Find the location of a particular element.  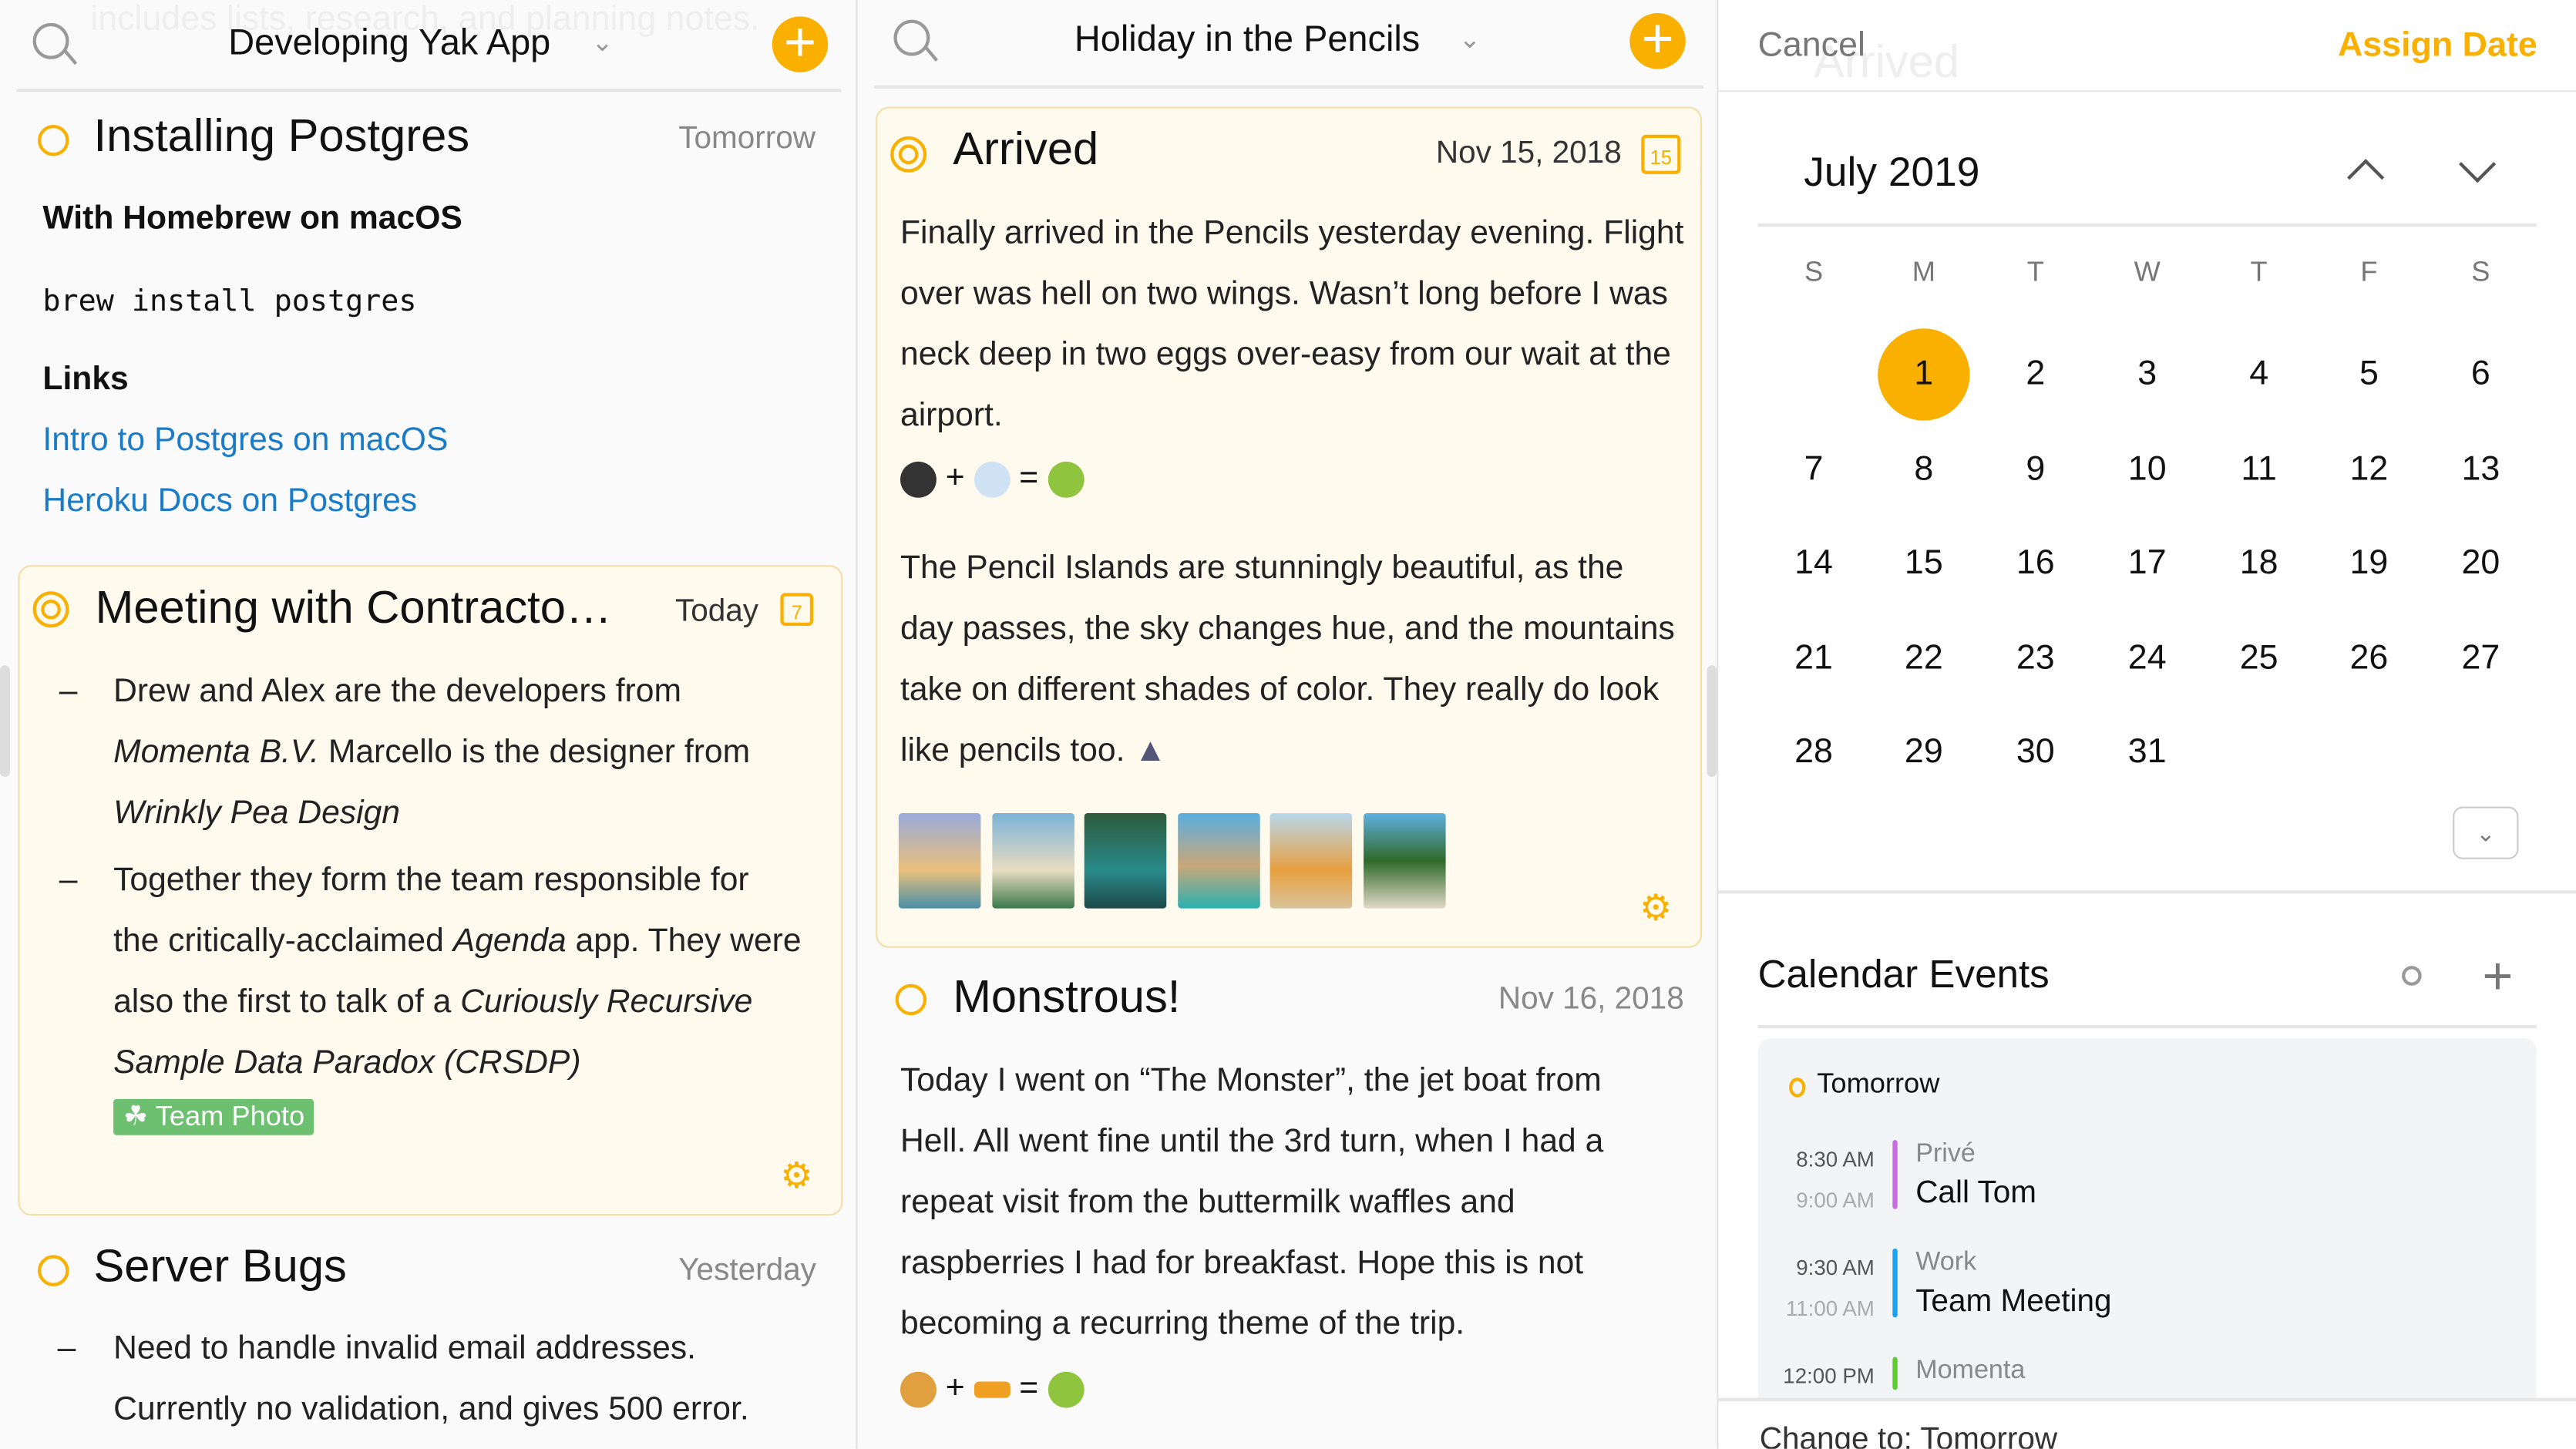

calendar-day: 7 is located at coordinates (1813, 469).